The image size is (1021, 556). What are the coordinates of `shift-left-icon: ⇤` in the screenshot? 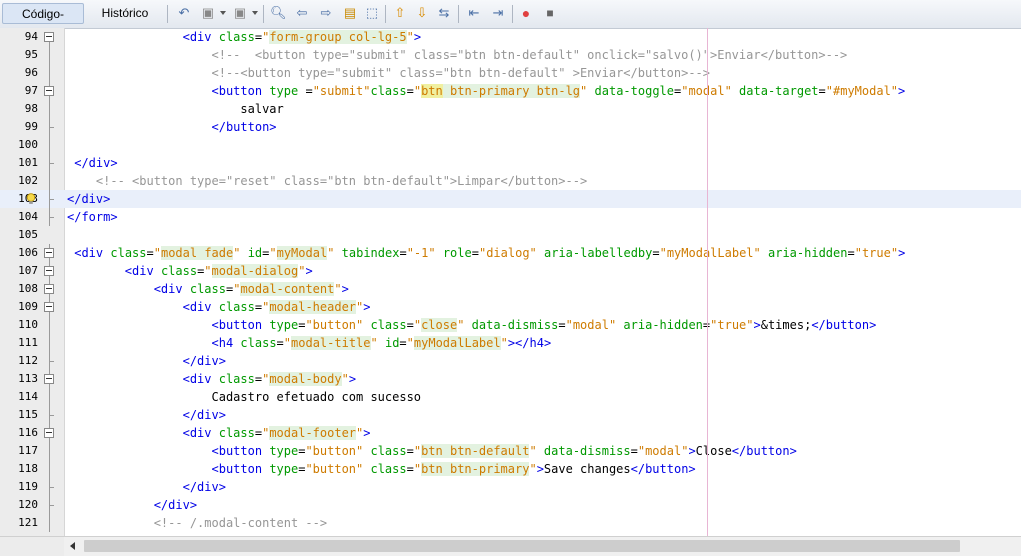 It's located at (474, 13).